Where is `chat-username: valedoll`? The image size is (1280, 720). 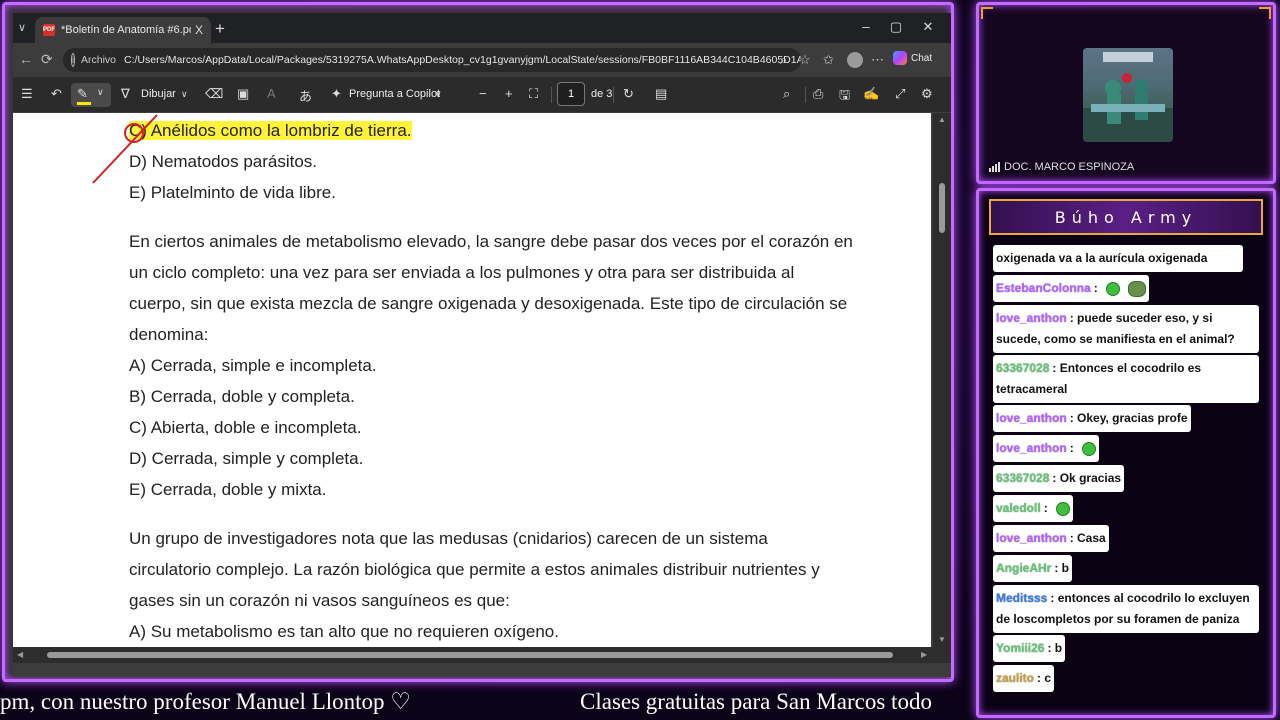
chat-username: valedoll is located at coordinates (1018, 508).